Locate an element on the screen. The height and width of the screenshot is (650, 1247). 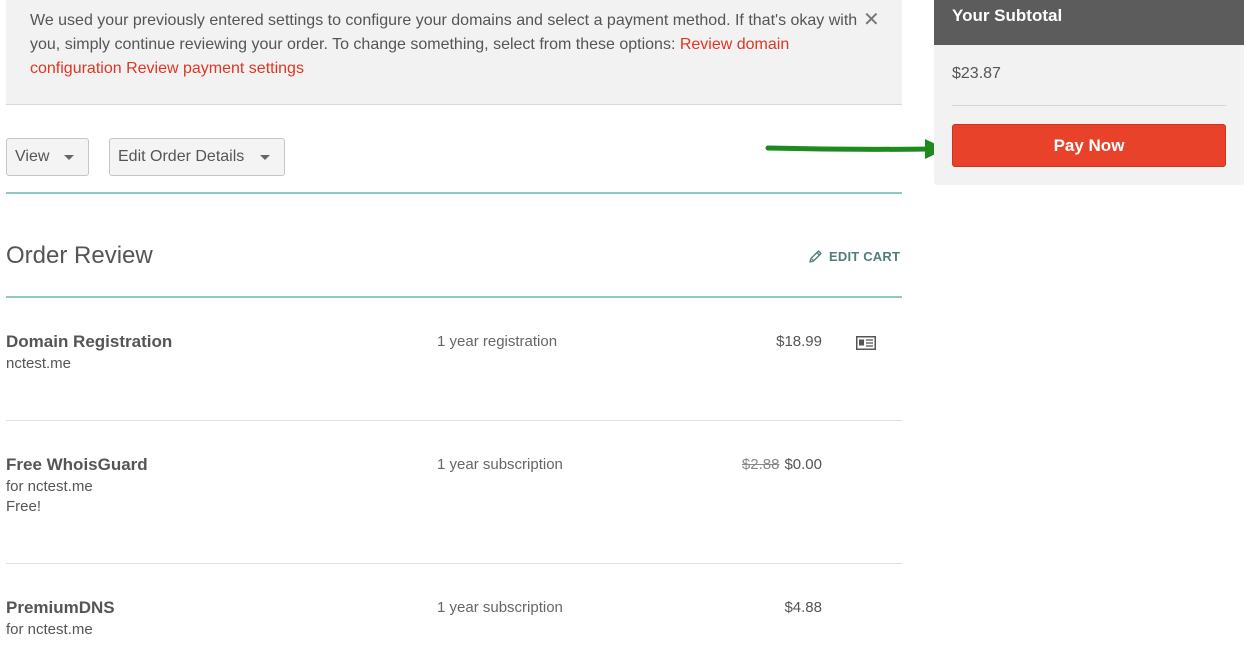
edit-order-details-label: Edit Order Details is located at coordinates (181, 156).